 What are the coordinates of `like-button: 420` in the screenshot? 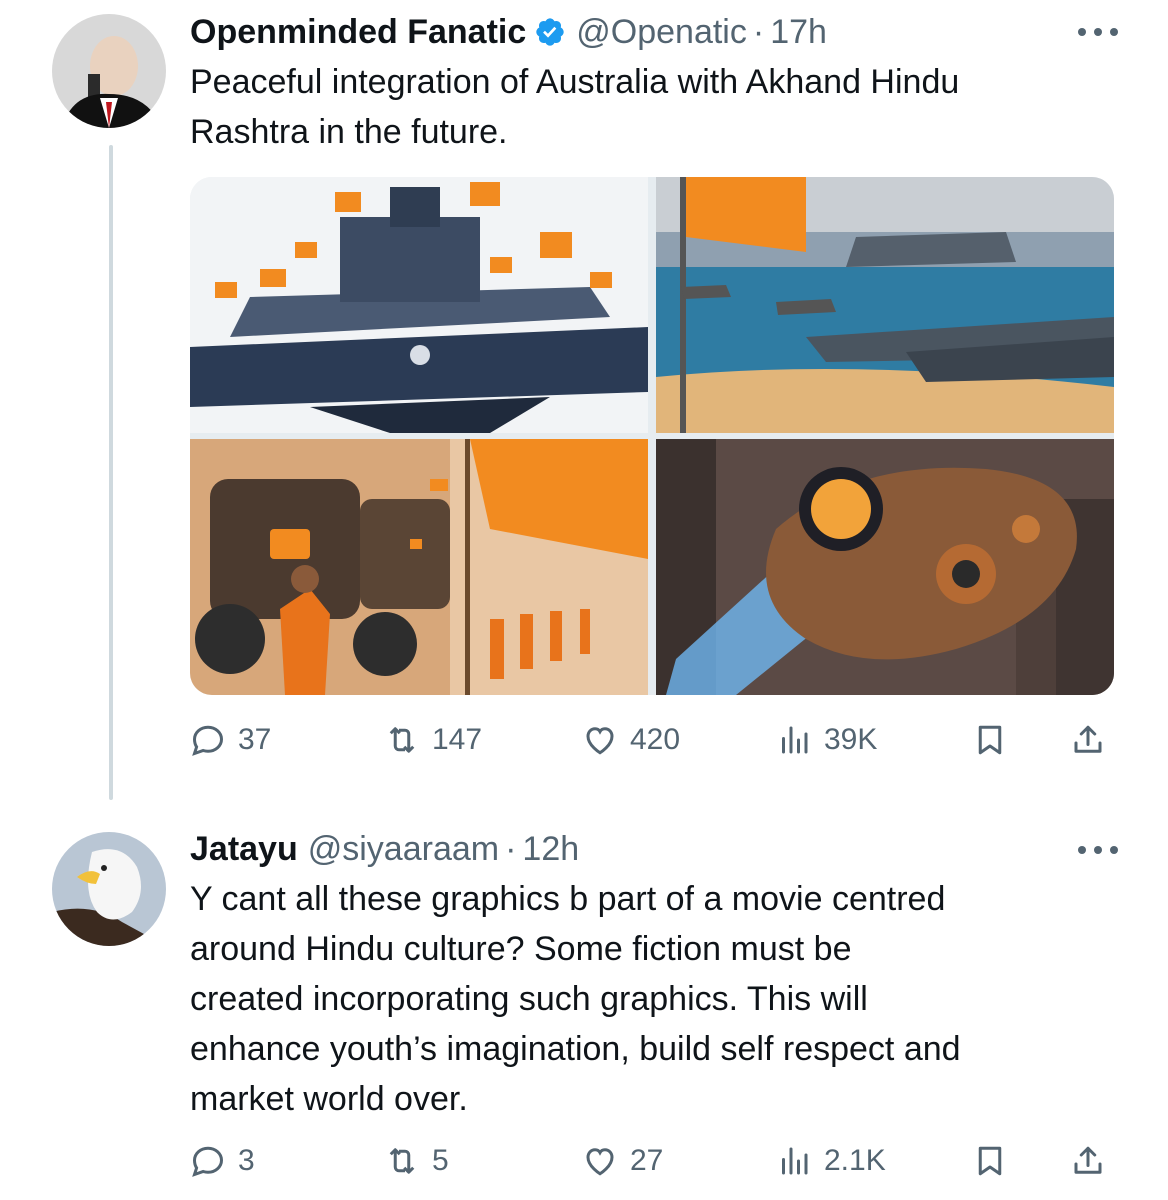 It's located at (631, 740).